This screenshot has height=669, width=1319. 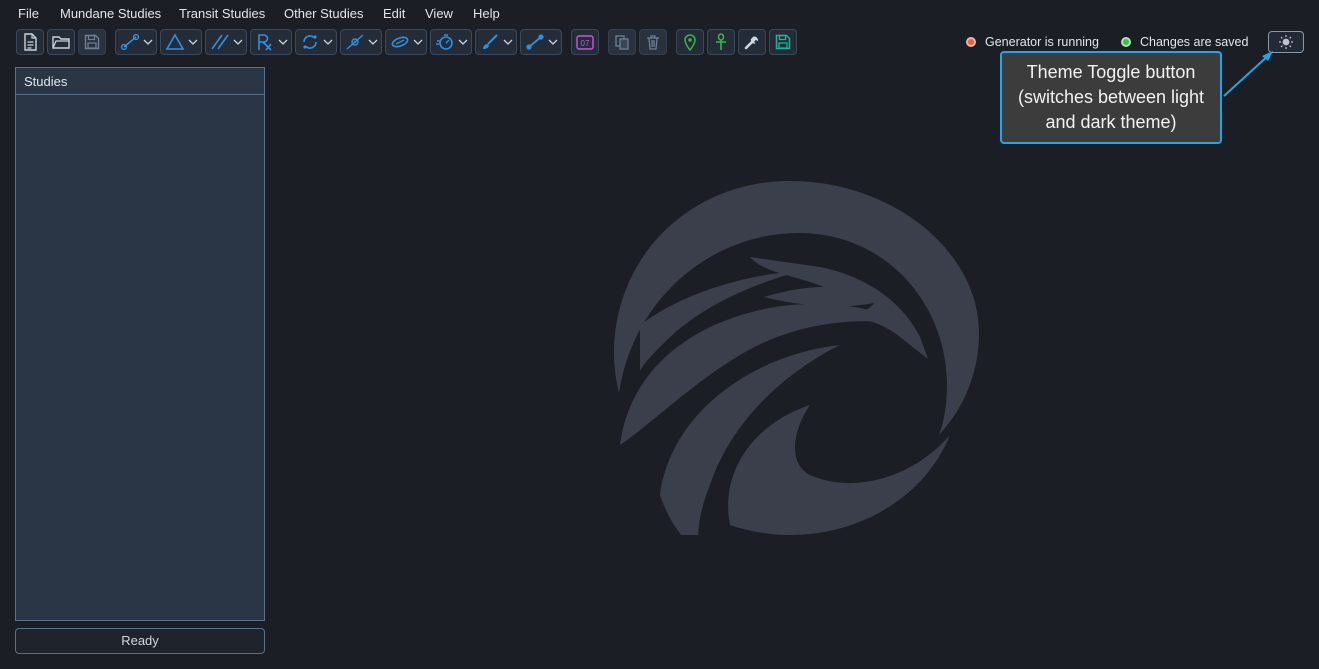 What do you see at coordinates (28, 13) in the screenshot?
I see `menu-file: File` at bounding box center [28, 13].